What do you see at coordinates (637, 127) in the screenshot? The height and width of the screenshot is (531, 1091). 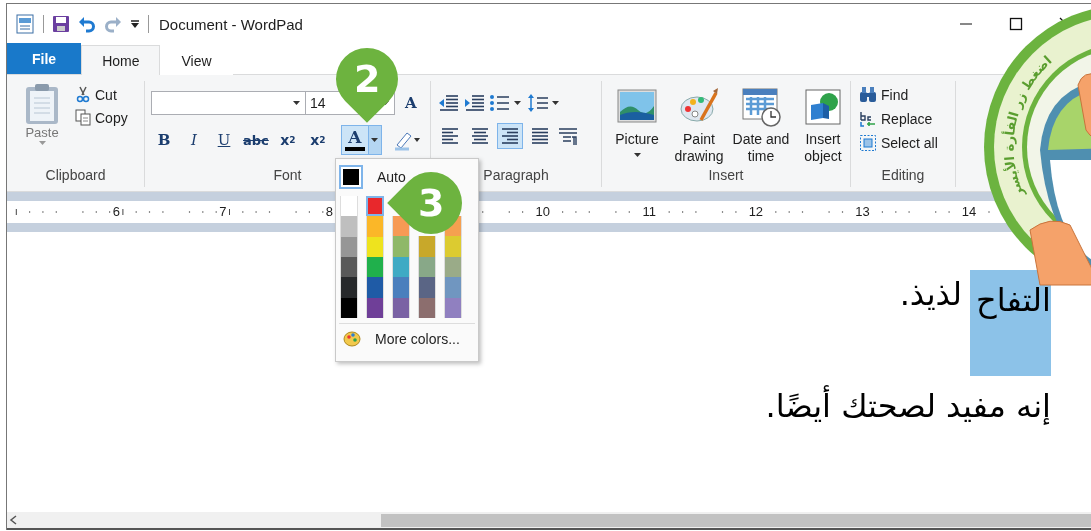 I see `insert-button: Picture` at bounding box center [637, 127].